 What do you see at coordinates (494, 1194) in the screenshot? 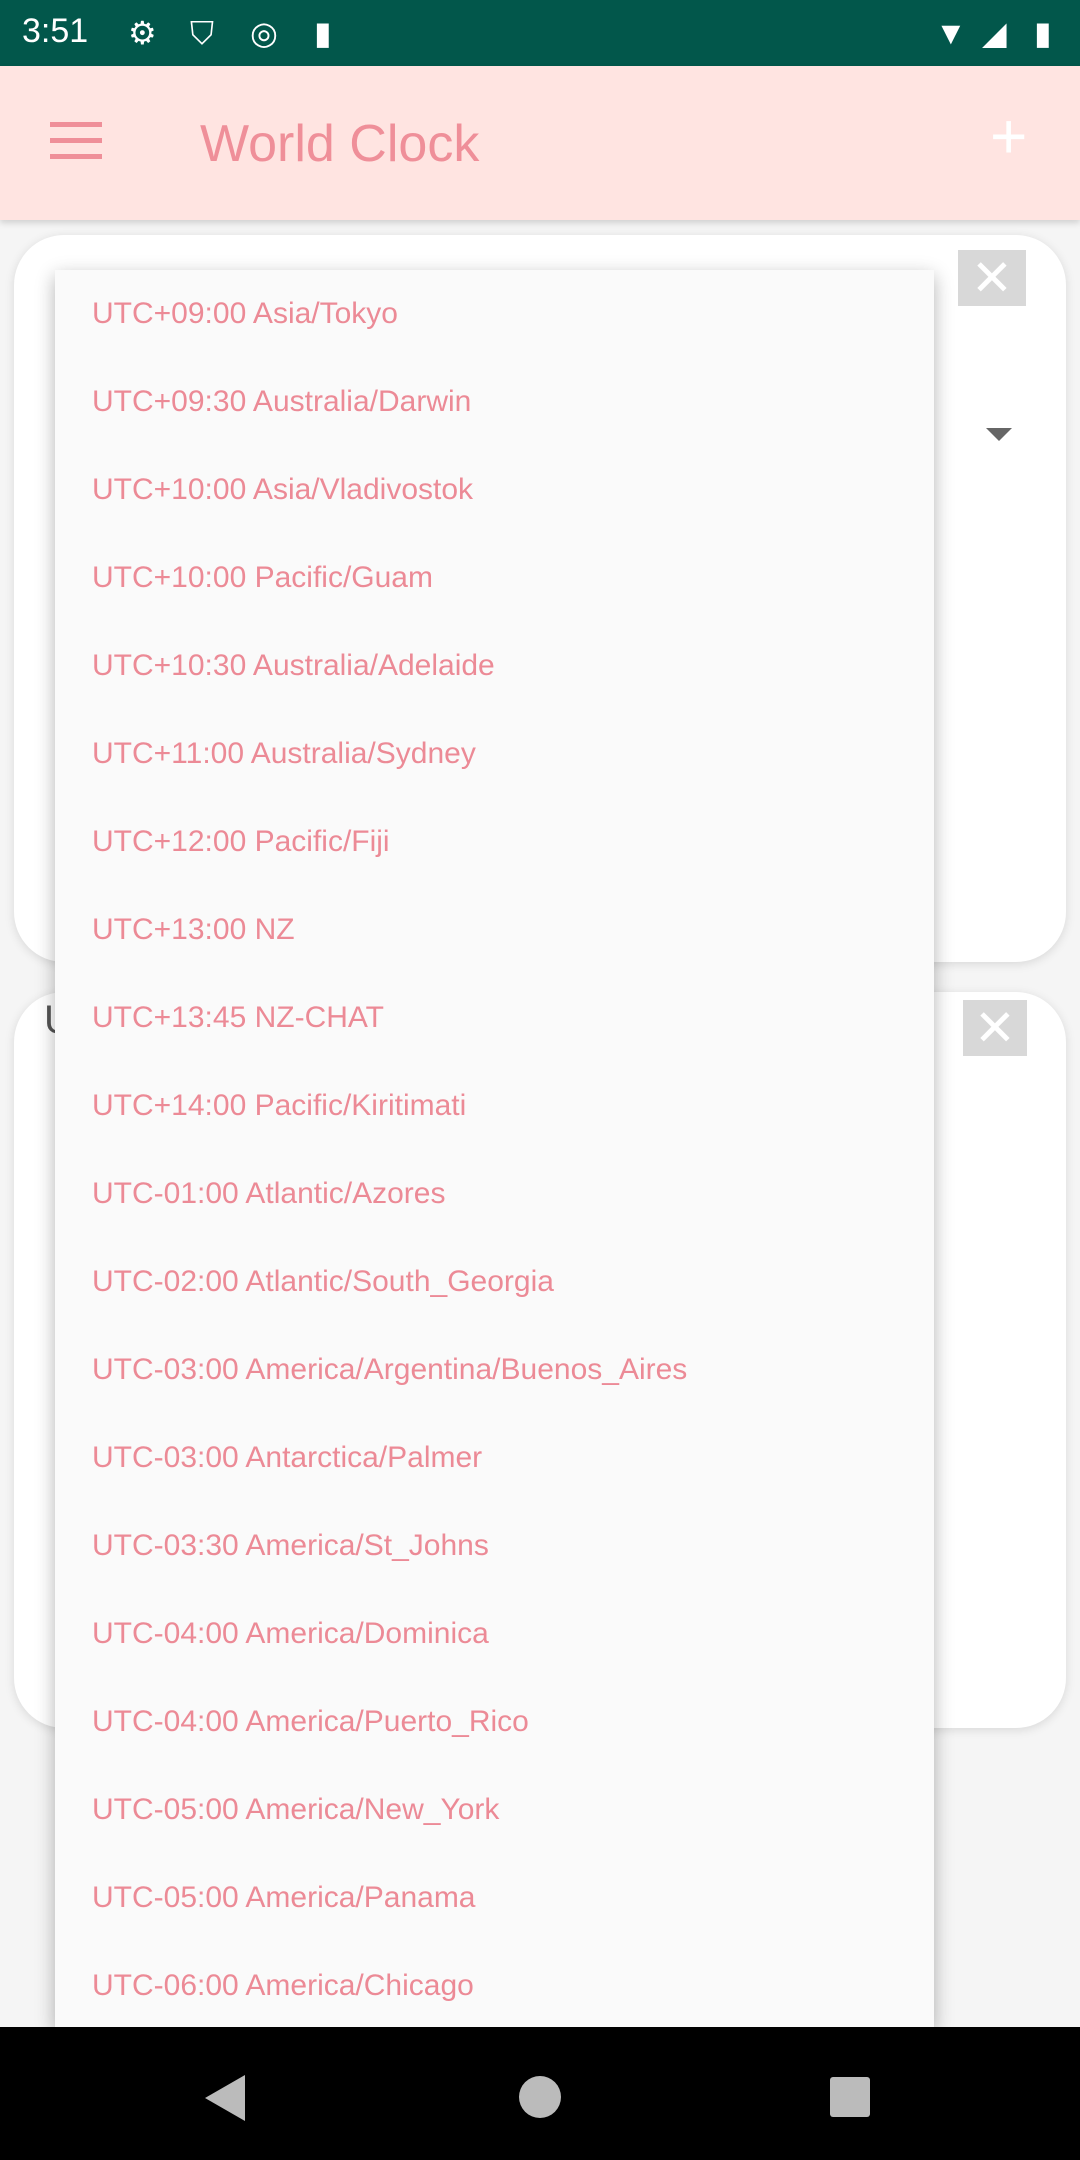
I see `dropdown-item: UTC-01:00 Atlantic/Azores` at bounding box center [494, 1194].